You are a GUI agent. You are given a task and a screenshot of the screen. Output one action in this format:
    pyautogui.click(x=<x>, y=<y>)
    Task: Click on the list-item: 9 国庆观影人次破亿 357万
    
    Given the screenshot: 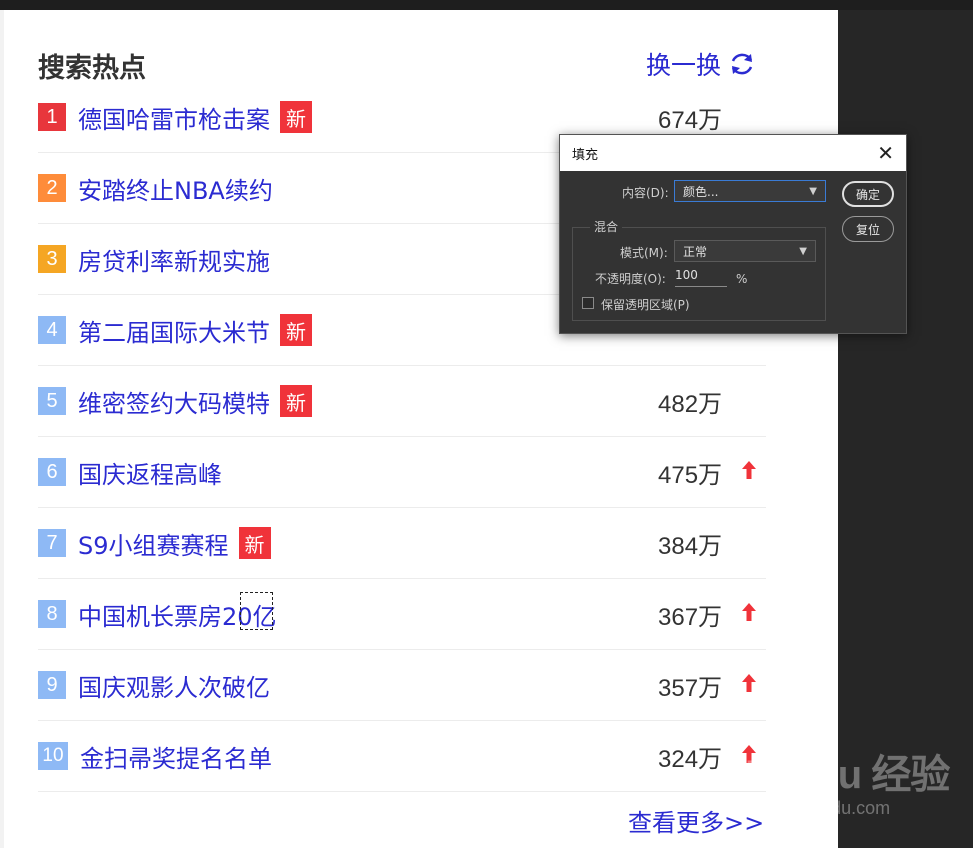 What is the action you would take?
    pyautogui.click(x=402, y=685)
    